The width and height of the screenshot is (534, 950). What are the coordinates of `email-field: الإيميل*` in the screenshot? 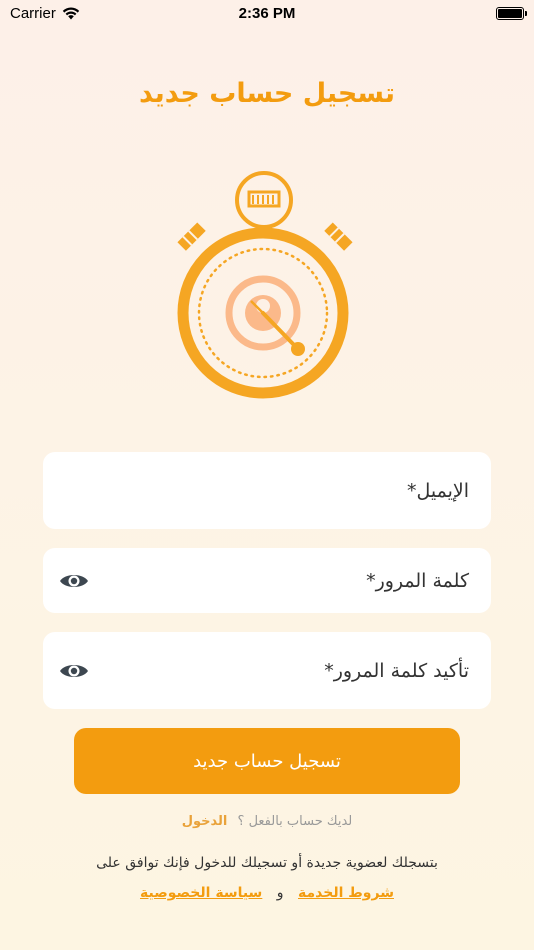 It's located at (267, 490).